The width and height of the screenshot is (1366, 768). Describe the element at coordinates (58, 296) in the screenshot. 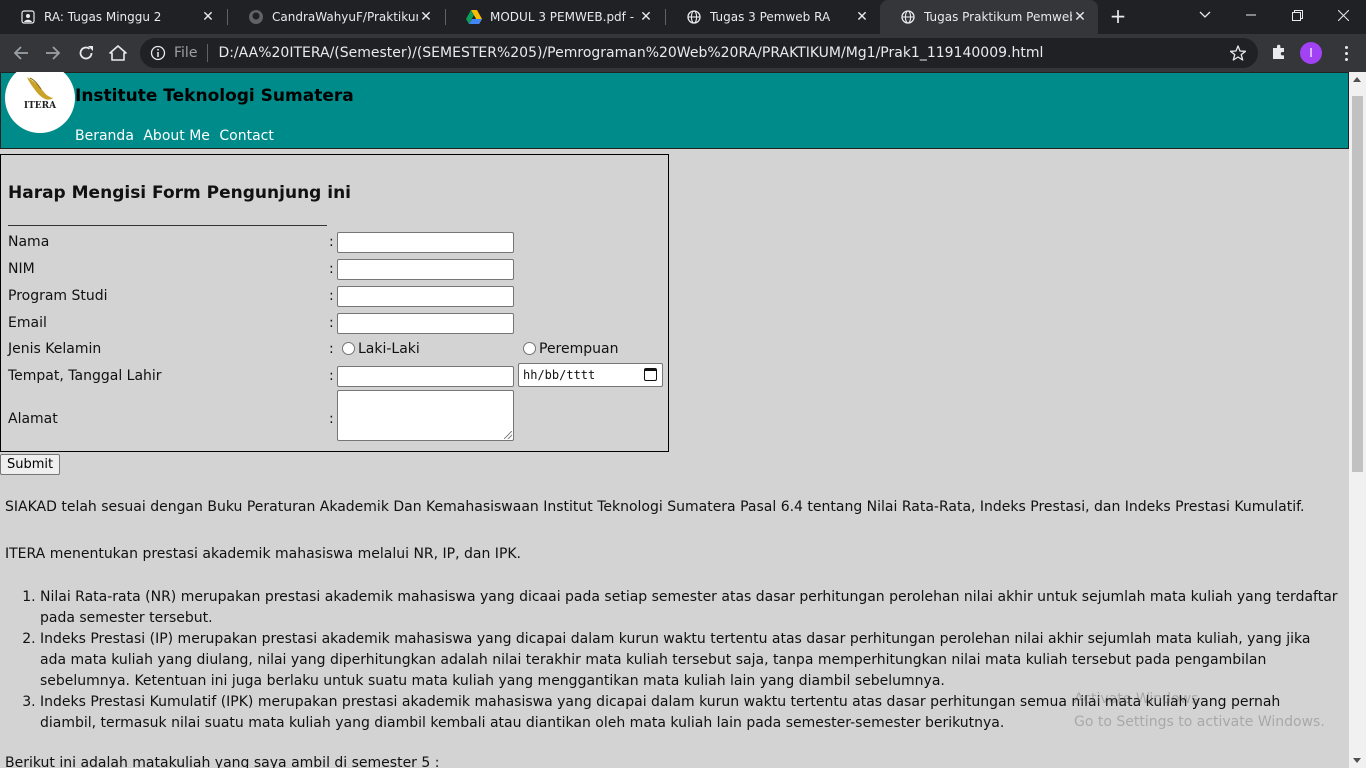

I see `label-program-studi: Program Studi` at that location.